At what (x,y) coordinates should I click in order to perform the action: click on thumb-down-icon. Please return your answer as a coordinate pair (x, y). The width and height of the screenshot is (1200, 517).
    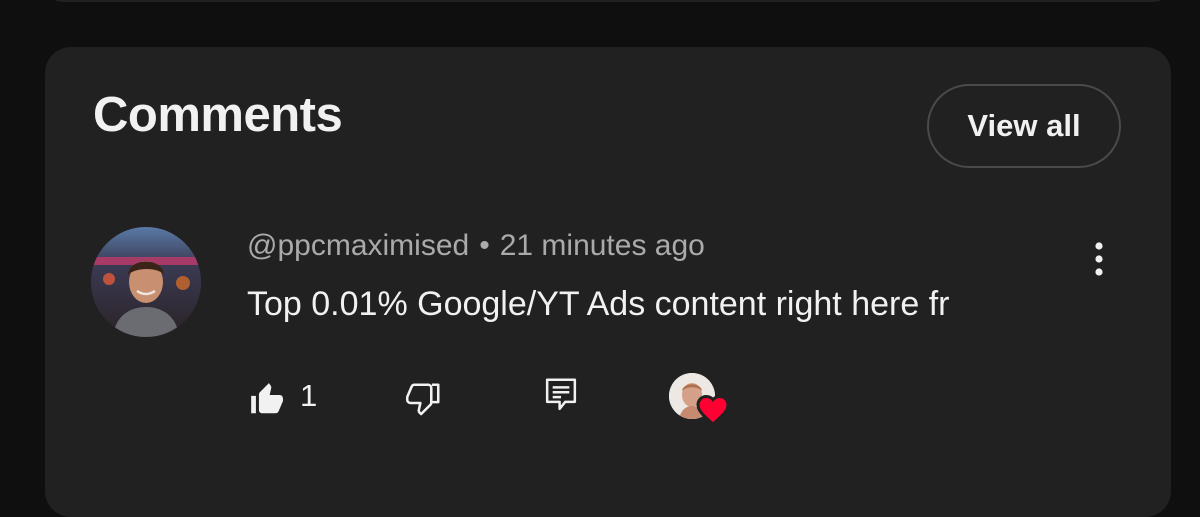
    Looking at the image, I should click on (424, 399).